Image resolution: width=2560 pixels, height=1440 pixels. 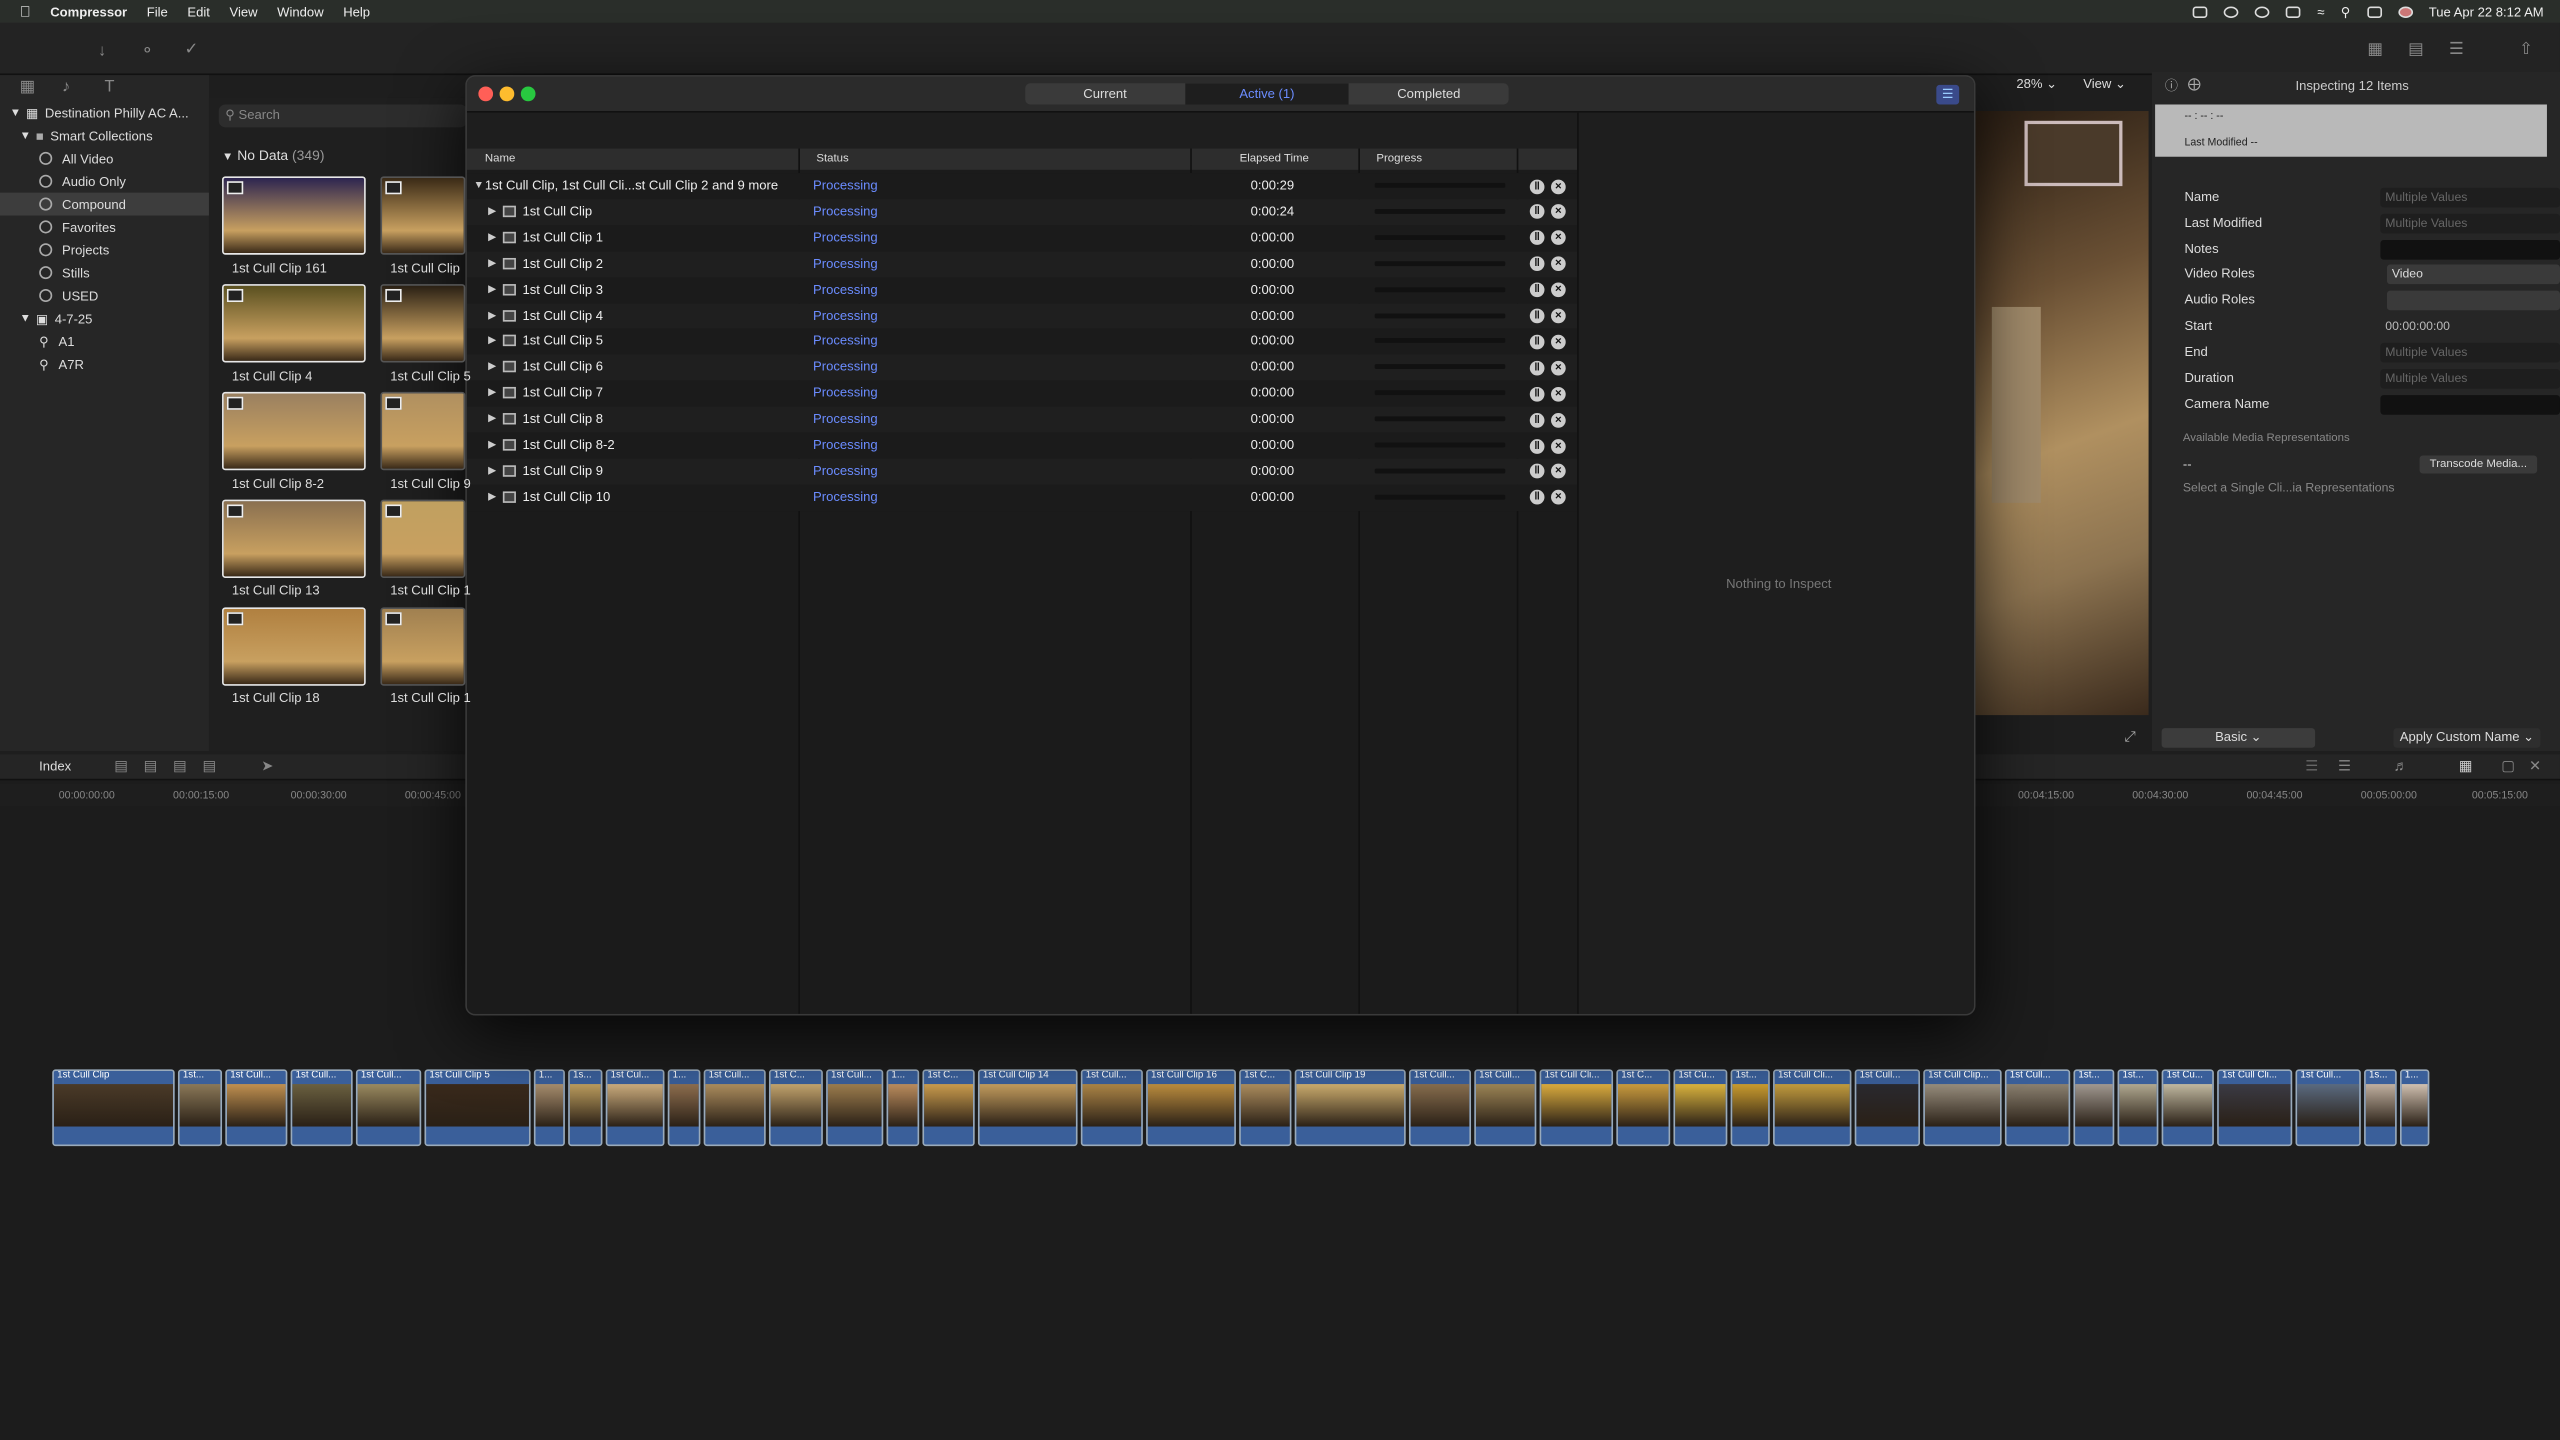 I want to click on browser-group-header: ▼ No Data (349), so click(x=273, y=155).